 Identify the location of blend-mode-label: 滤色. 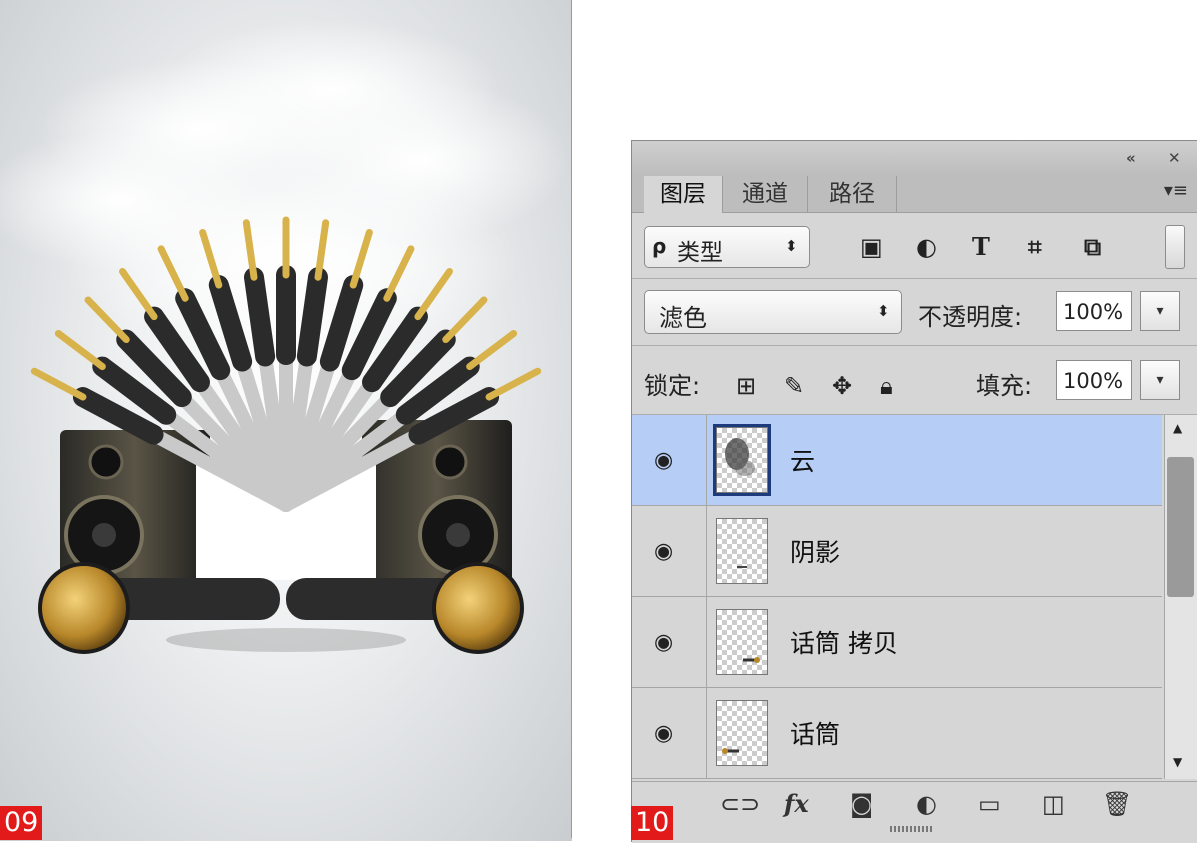
(683, 318).